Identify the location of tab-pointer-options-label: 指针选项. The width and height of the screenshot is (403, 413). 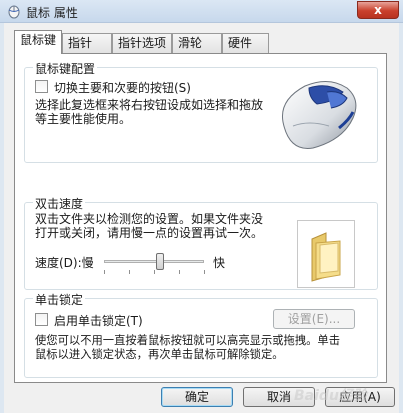
(142, 43).